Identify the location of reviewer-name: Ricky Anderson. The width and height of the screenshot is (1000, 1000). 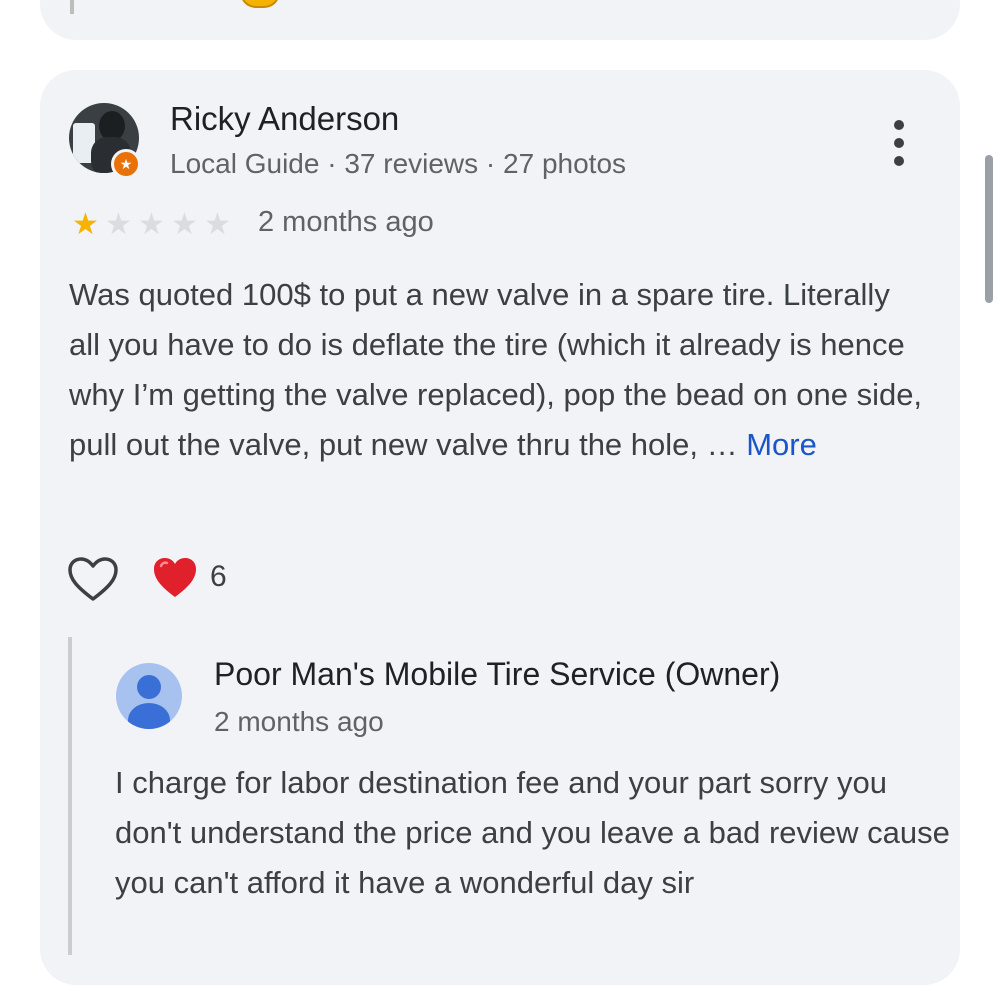
(284, 119).